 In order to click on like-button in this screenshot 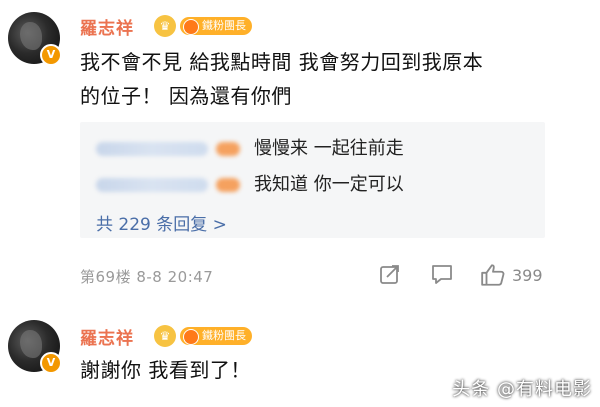, I will do `click(493, 276)`.